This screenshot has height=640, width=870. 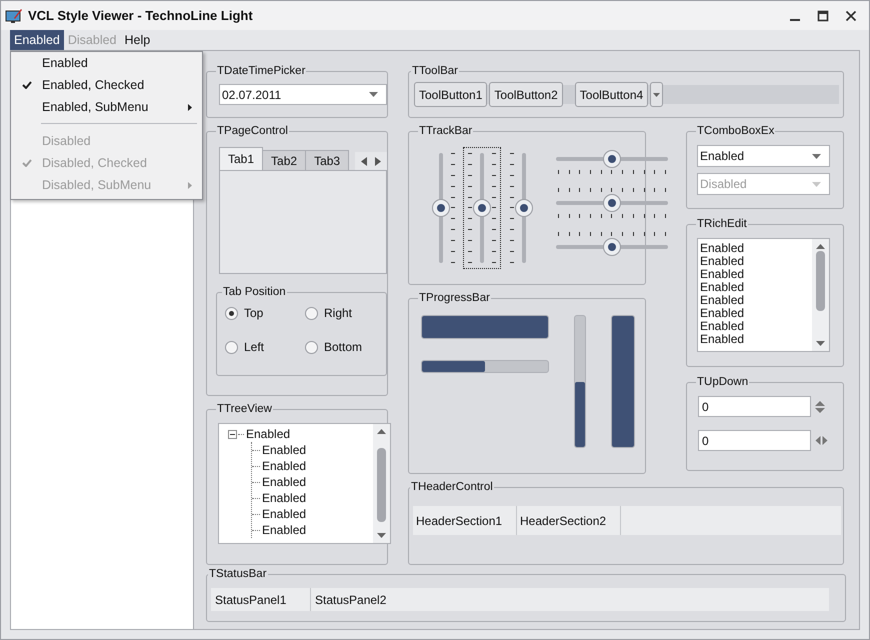 I want to click on tab: Tab3, so click(x=327, y=160).